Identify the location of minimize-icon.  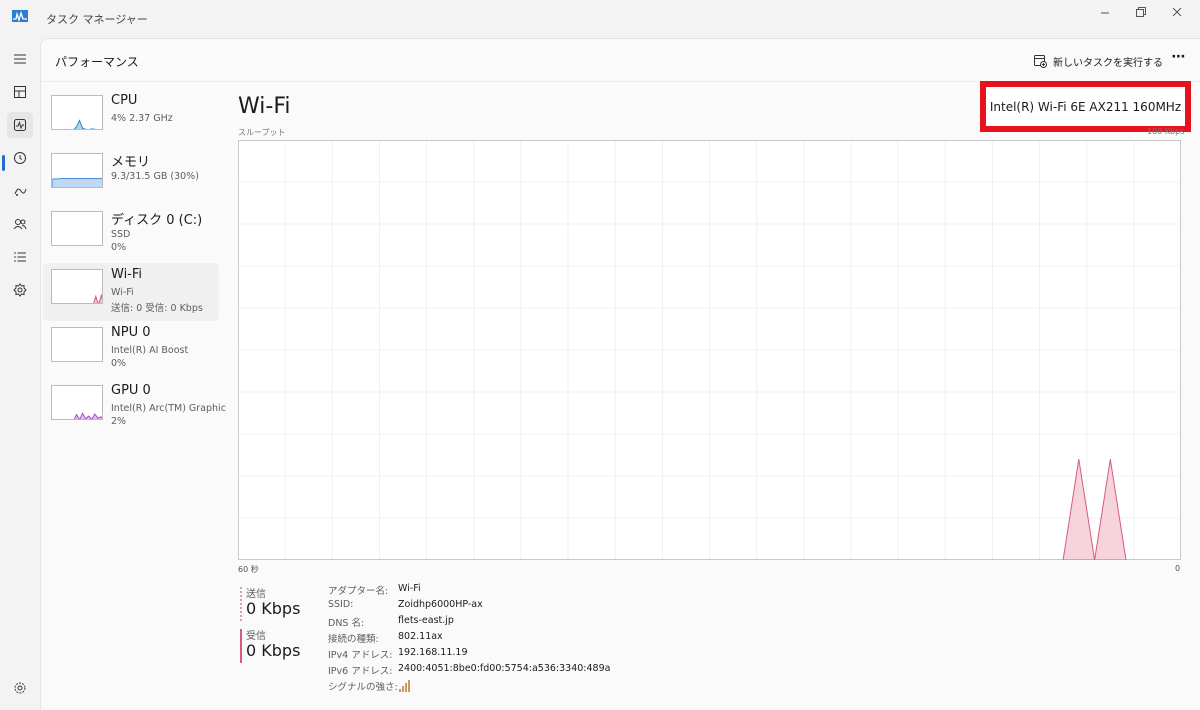
(1105, 13).